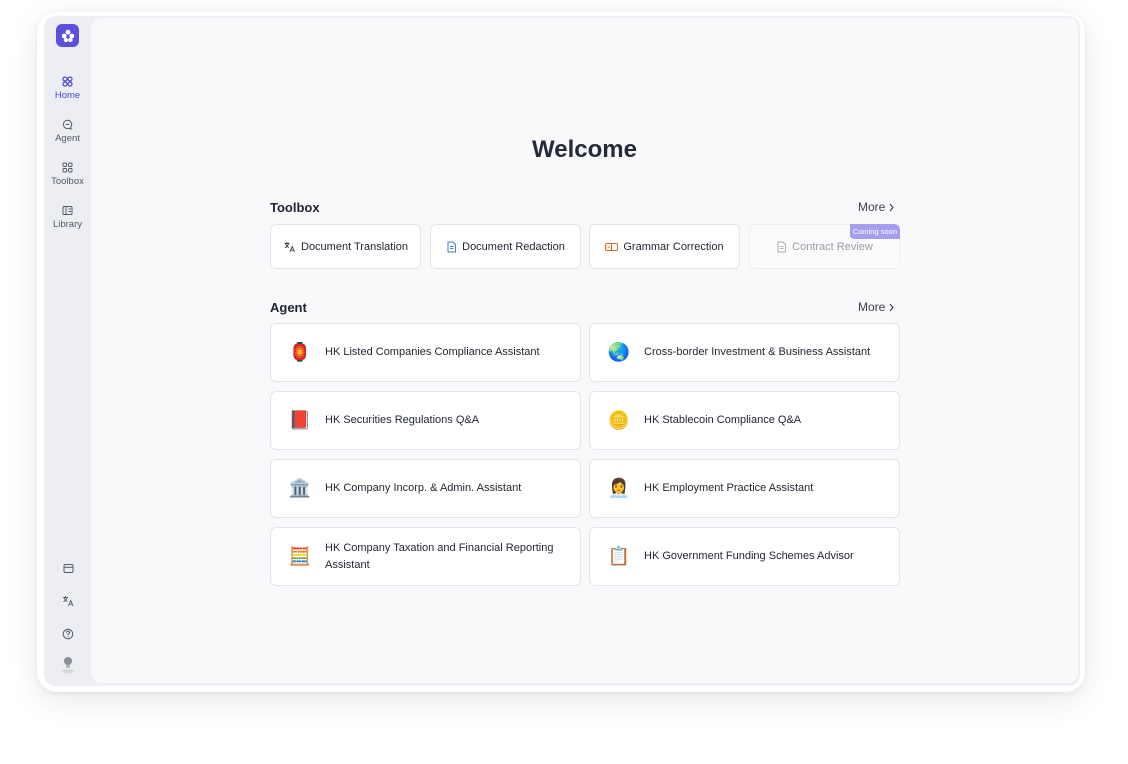 The image size is (1128, 764). Describe the element at coordinates (723, 420) in the screenshot. I see `agent-label: HK Stablecoin Compliance Q&A` at that location.